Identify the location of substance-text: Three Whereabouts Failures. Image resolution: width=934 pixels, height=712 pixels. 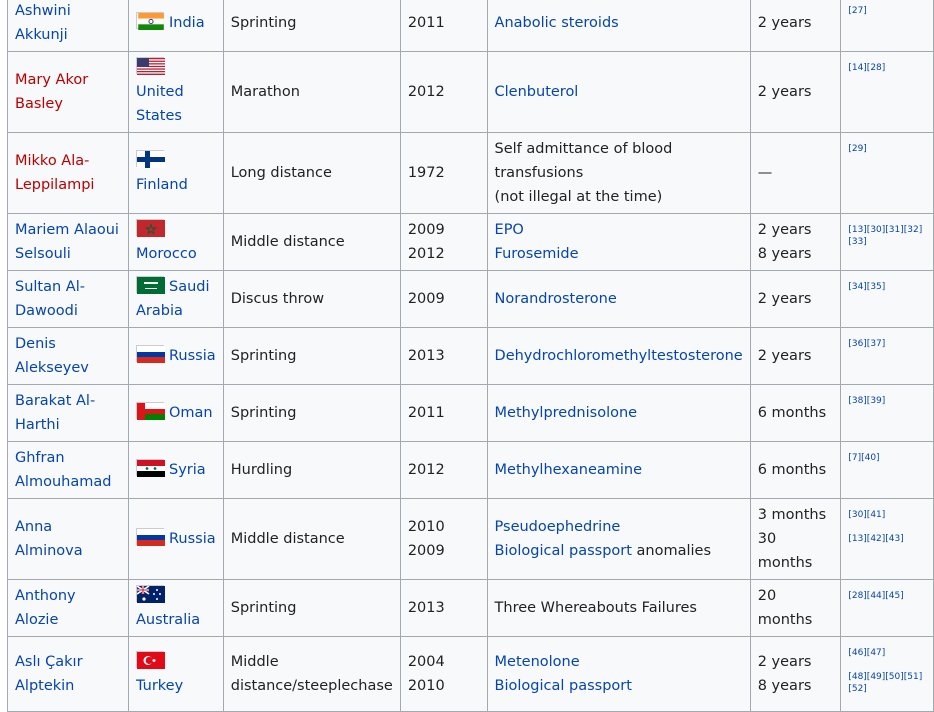
(595, 608).